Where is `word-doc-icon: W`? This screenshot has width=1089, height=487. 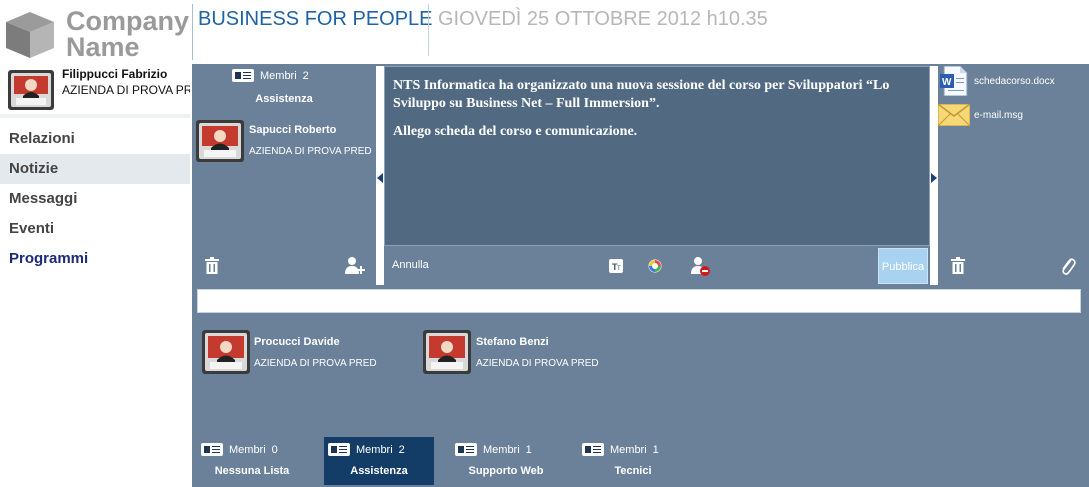
word-doc-icon: W is located at coordinates (954, 82).